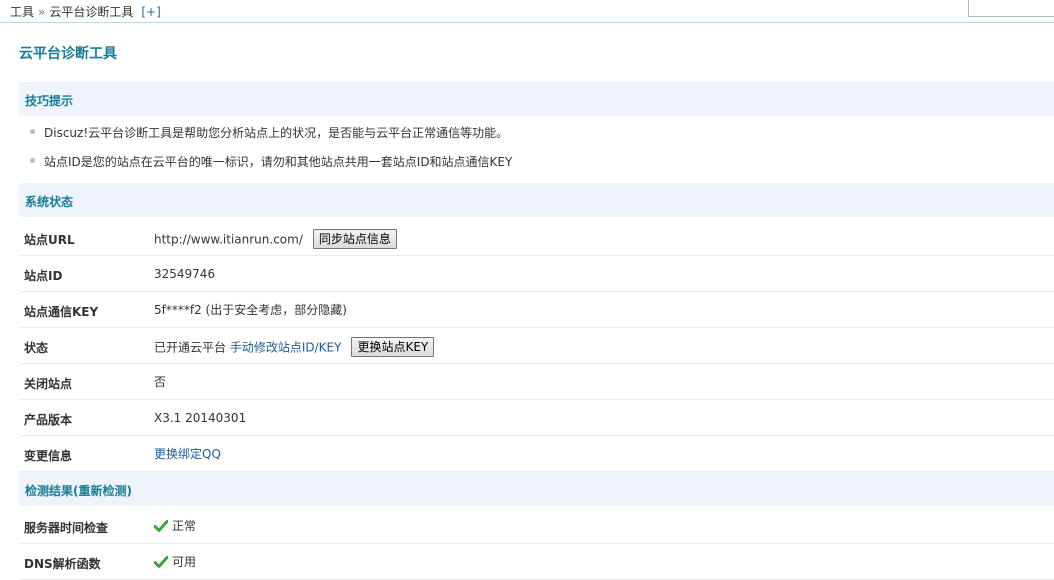 Image resolution: width=1054 pixels, height=580 pixels. Describe the element at coordinates (61, 312) in the screenshot. I see `site-key-label: 站点通信KEY` at that location.